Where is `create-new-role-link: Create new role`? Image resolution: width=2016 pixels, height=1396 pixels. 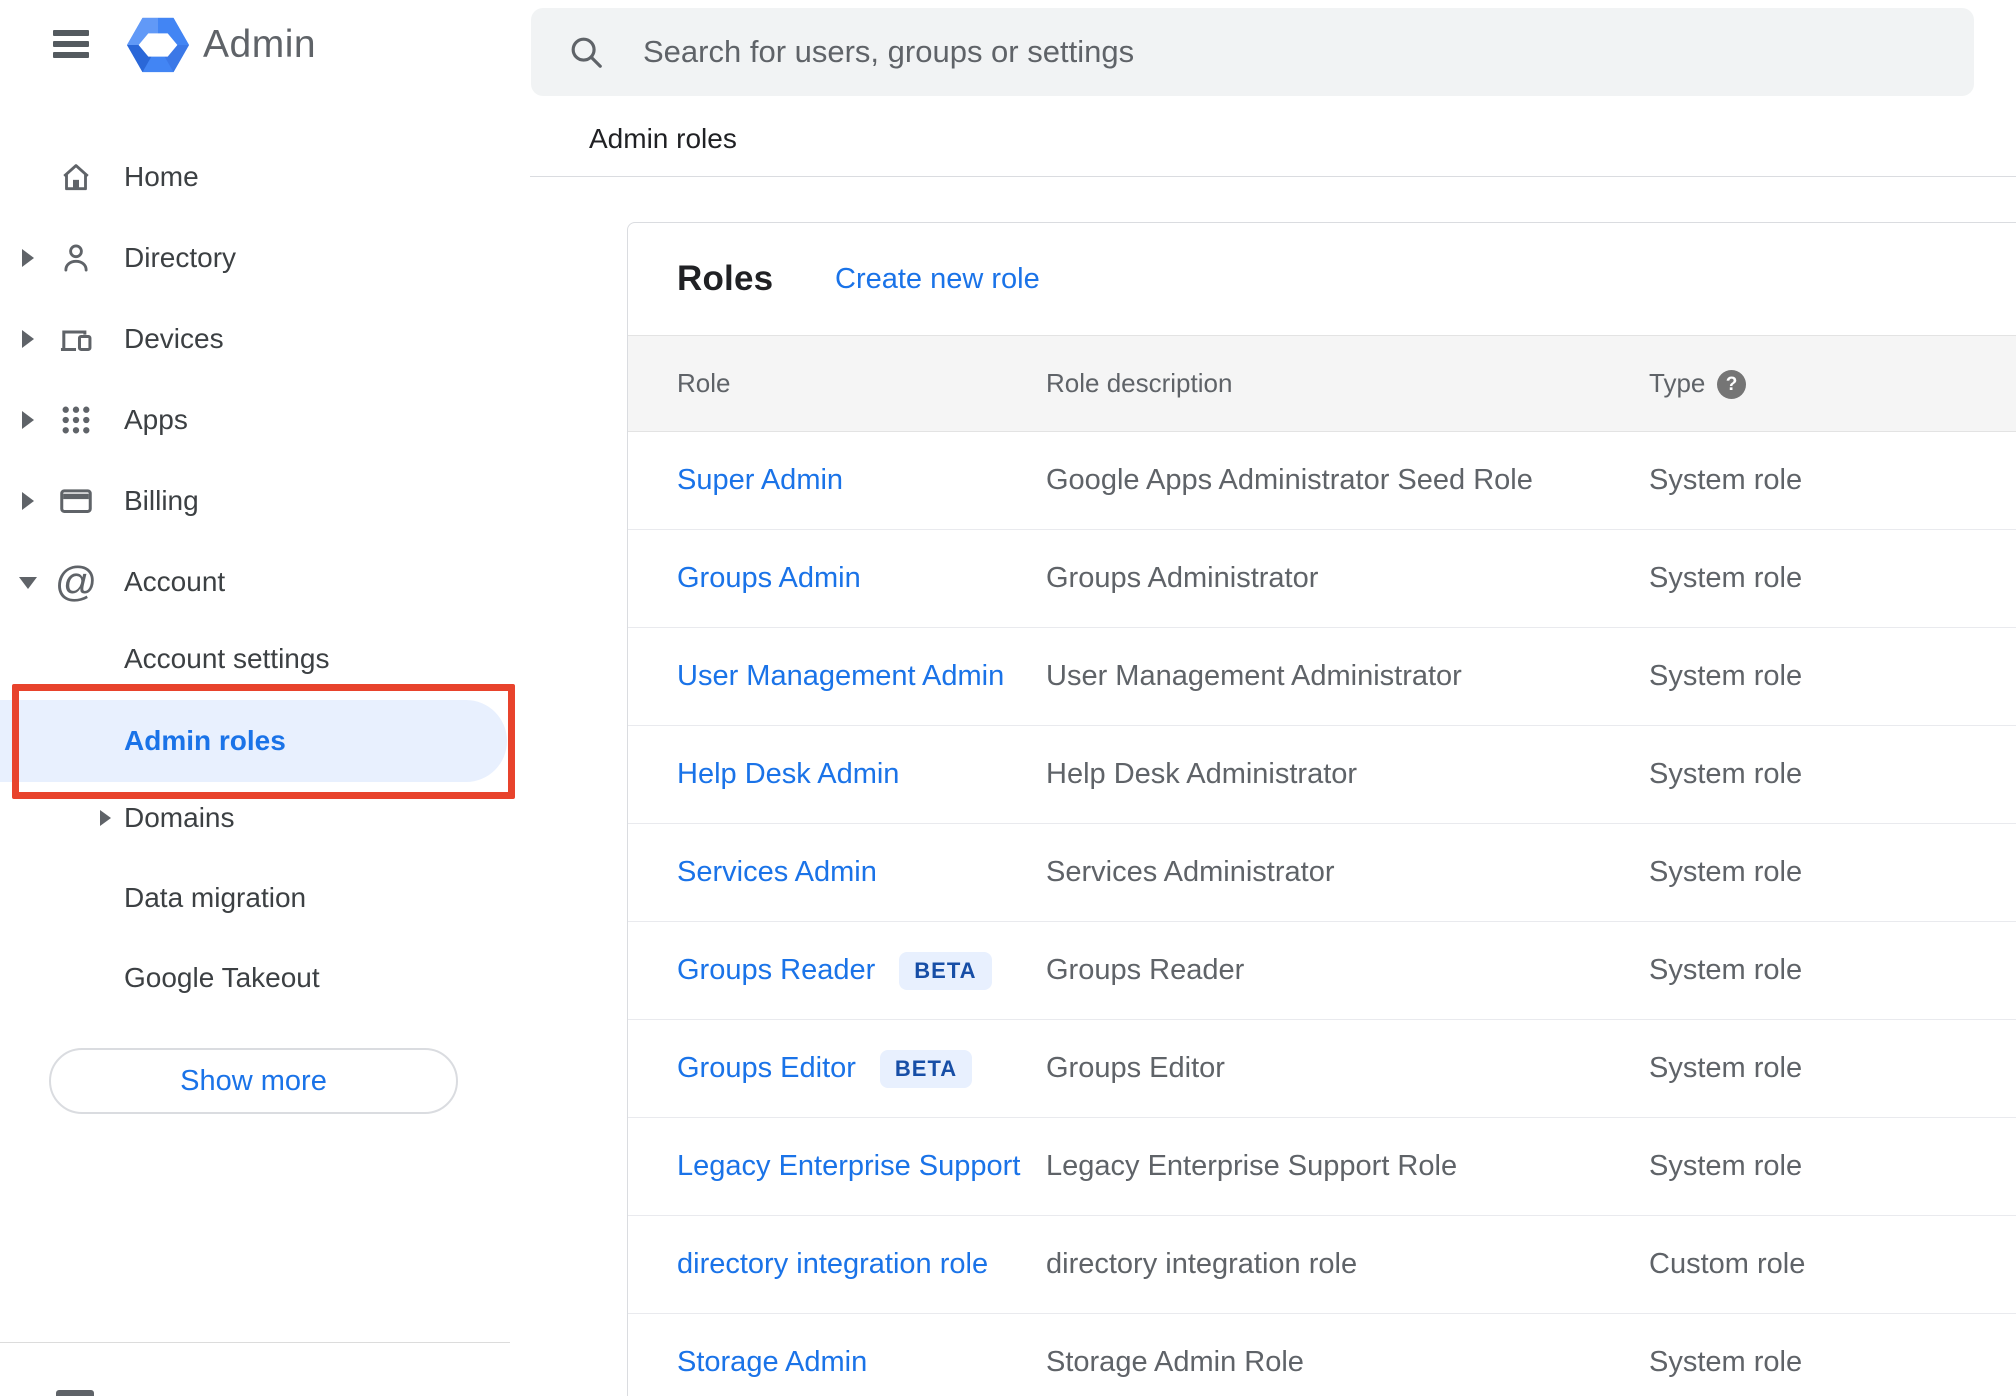 create-new-role-link: Create new role is located at coordinates (937, 279).